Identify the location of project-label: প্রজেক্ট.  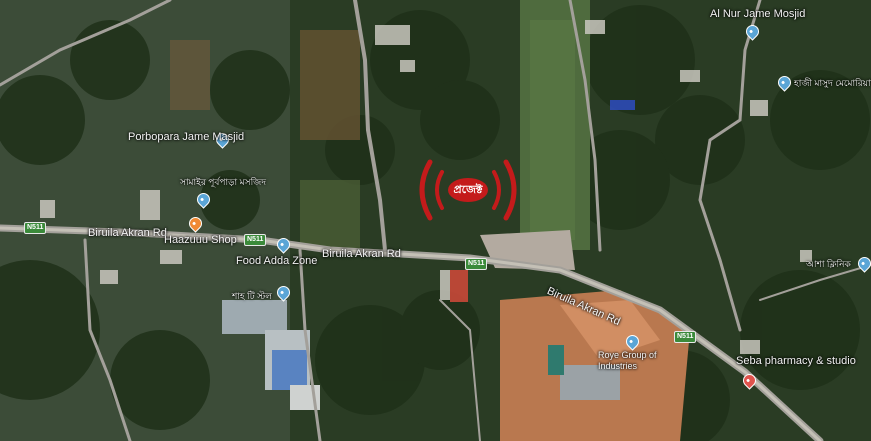
(468, 189).